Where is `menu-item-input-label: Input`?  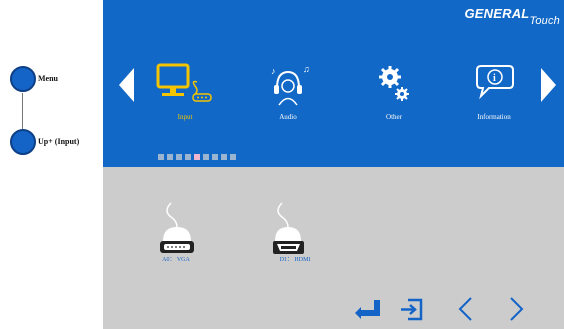
menu-item-input-label: Input is located at coordinates (185, 117).